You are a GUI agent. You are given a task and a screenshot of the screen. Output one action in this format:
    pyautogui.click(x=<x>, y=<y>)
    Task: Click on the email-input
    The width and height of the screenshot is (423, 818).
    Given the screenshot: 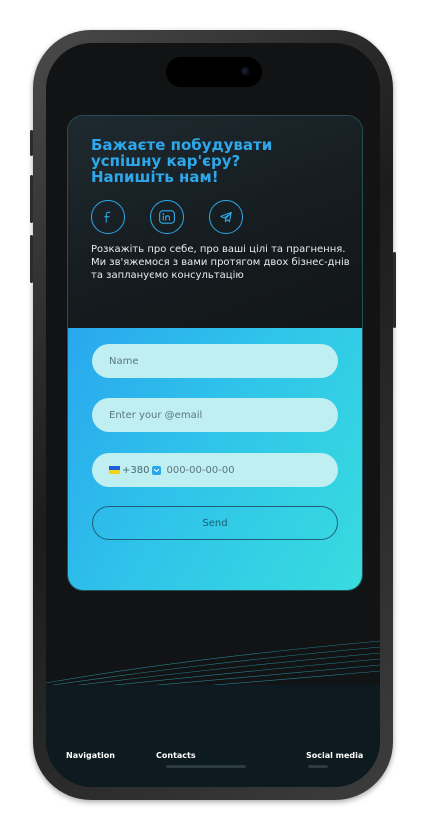 What is the action you would take?
    pyautogui.click(x=215, y=415)
    